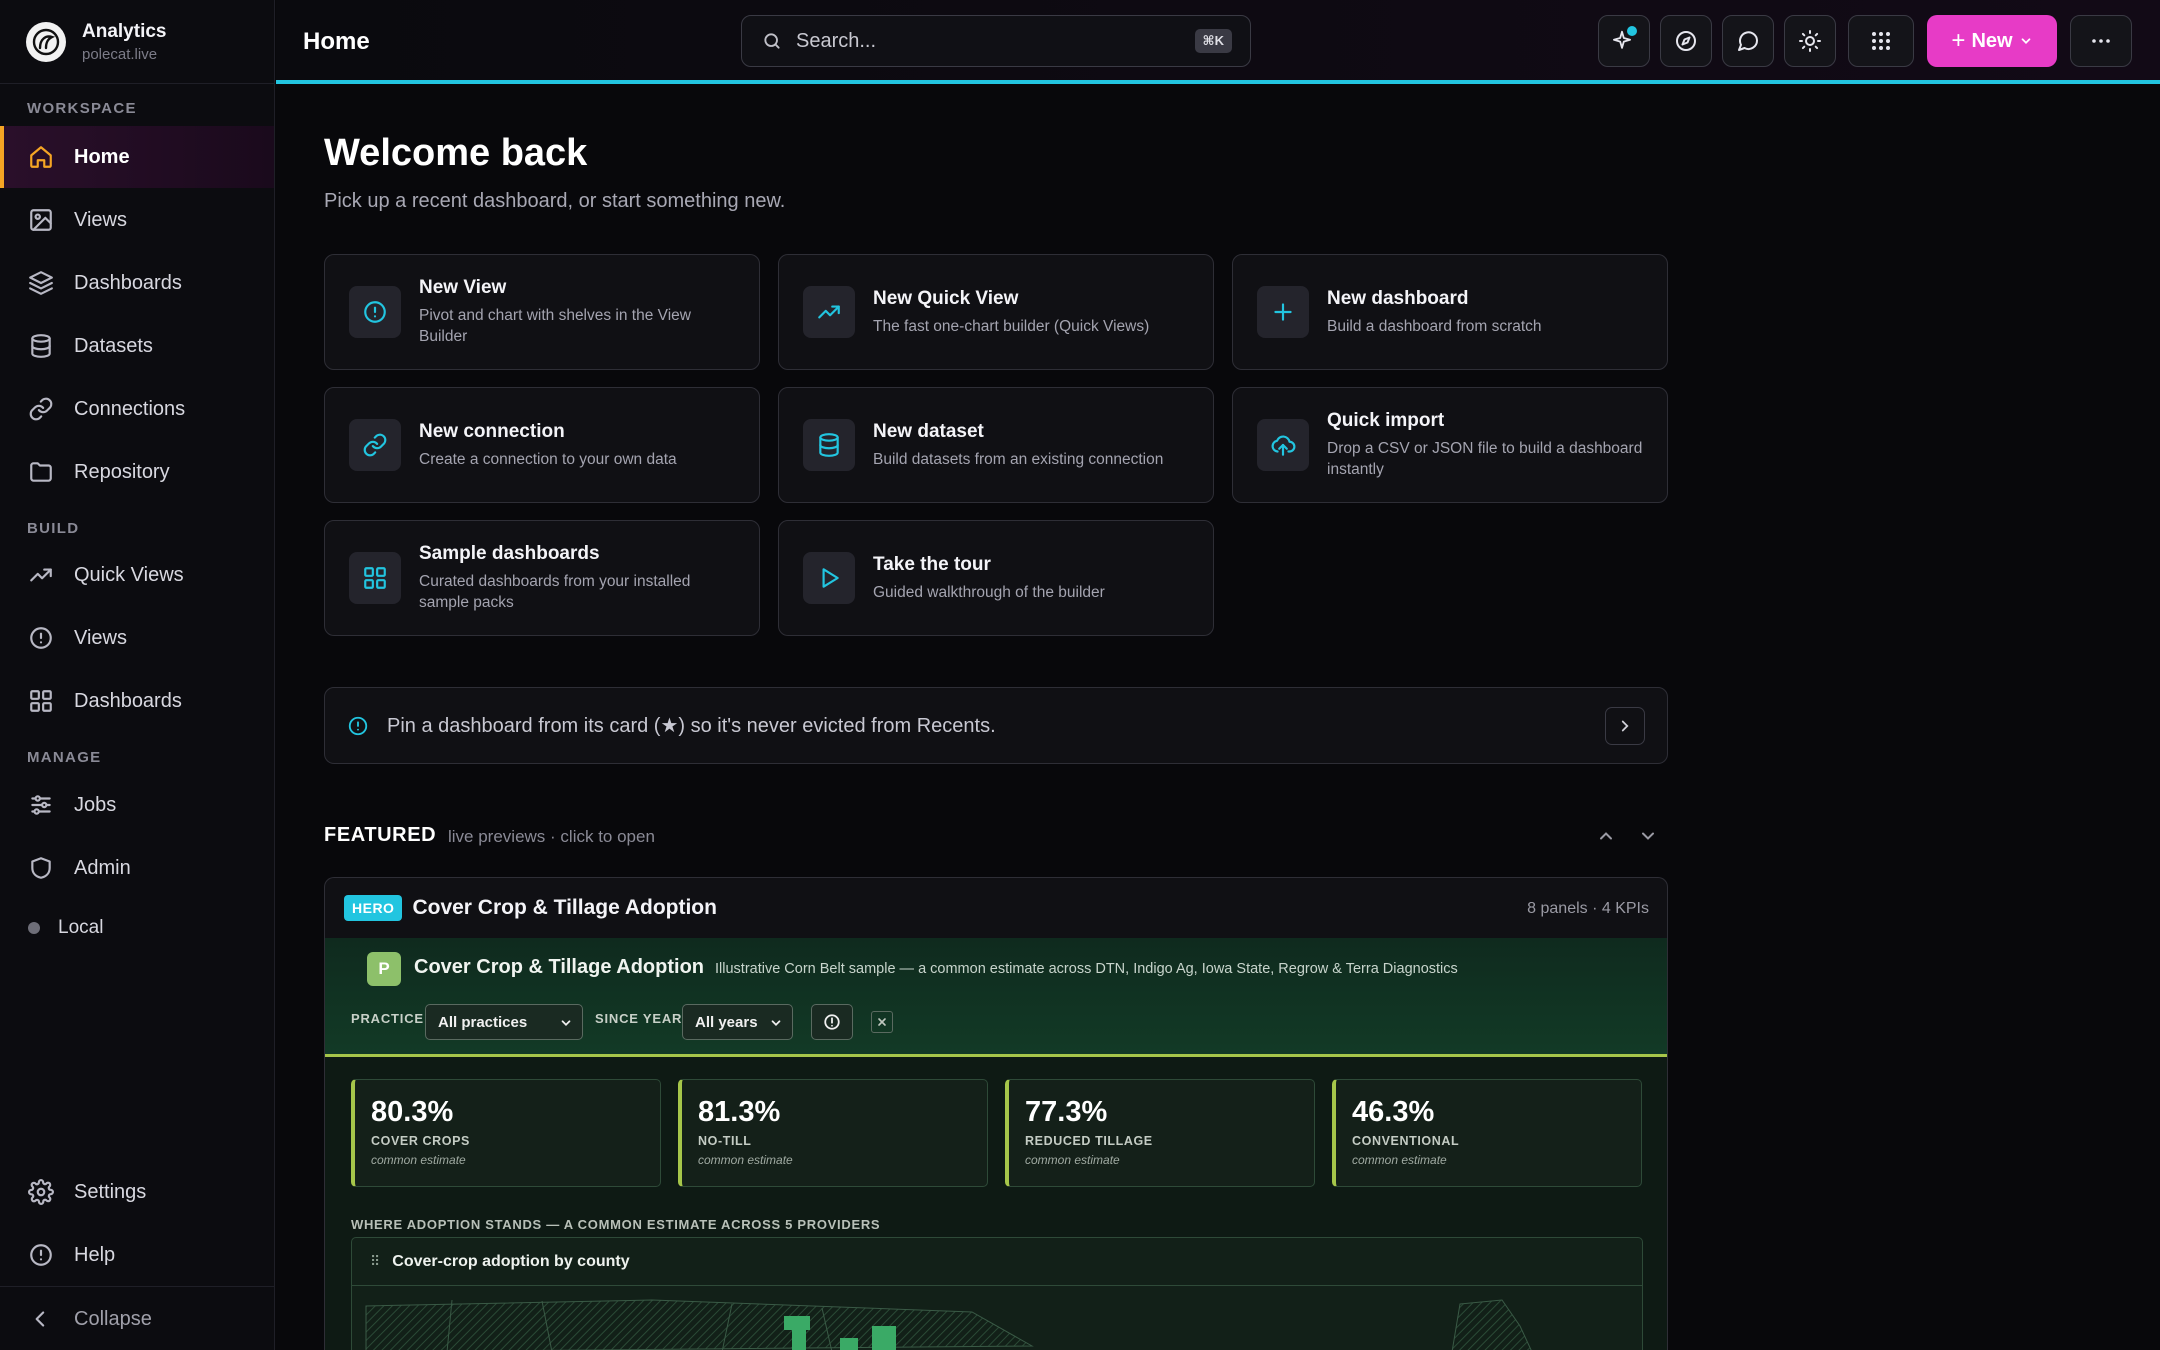  I want to click on section-label-workspace: WORKSPACE, so click(82, 108).